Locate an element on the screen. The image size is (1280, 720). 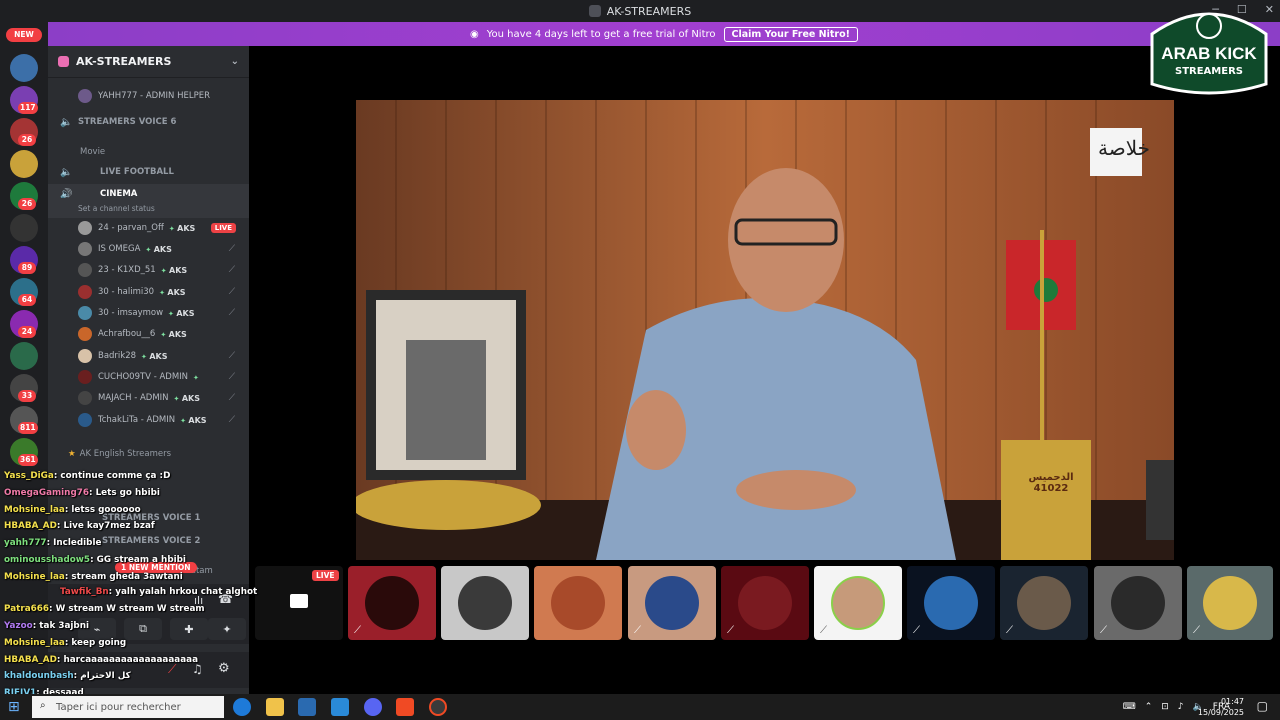
new-badge: NEW is located at coordinates (24, 35).